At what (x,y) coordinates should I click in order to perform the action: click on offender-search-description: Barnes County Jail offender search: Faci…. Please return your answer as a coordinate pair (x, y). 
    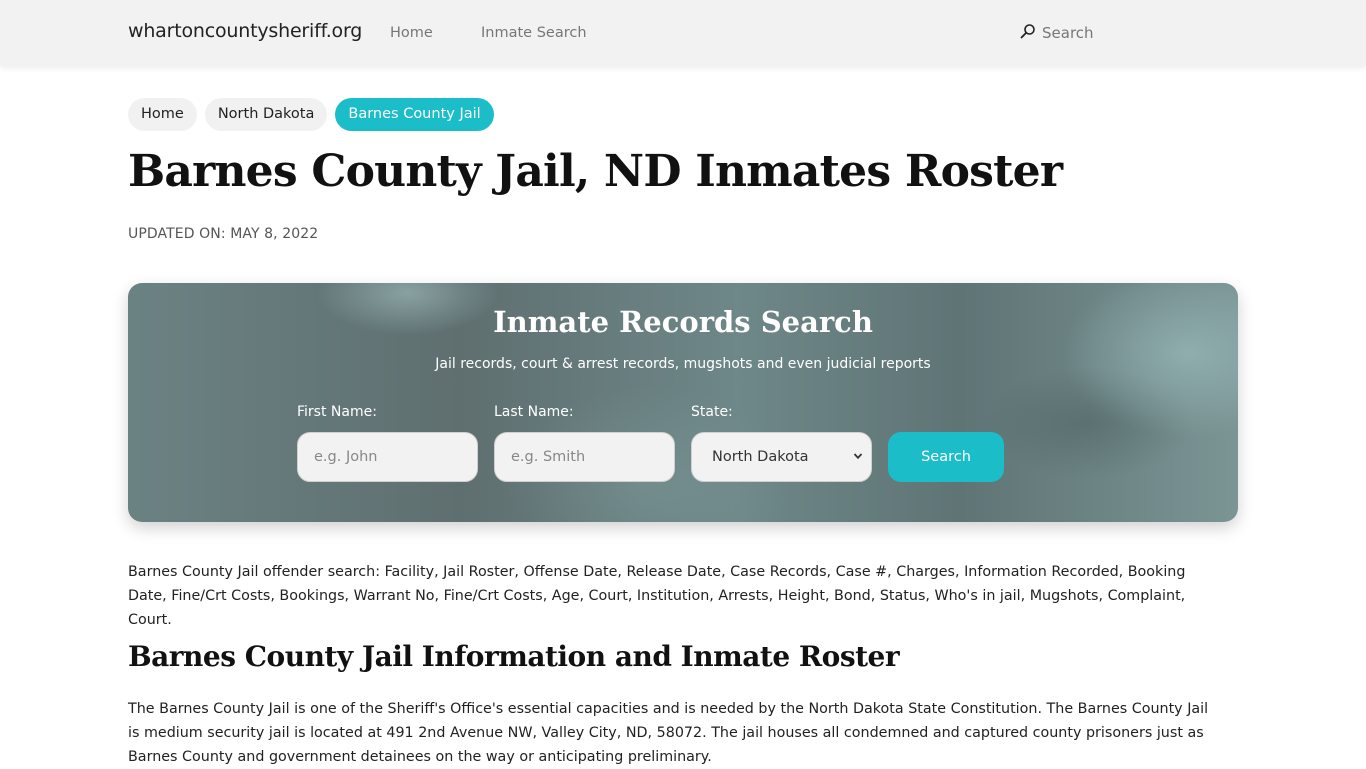
    Looking at the image, I should click on (657, 596).